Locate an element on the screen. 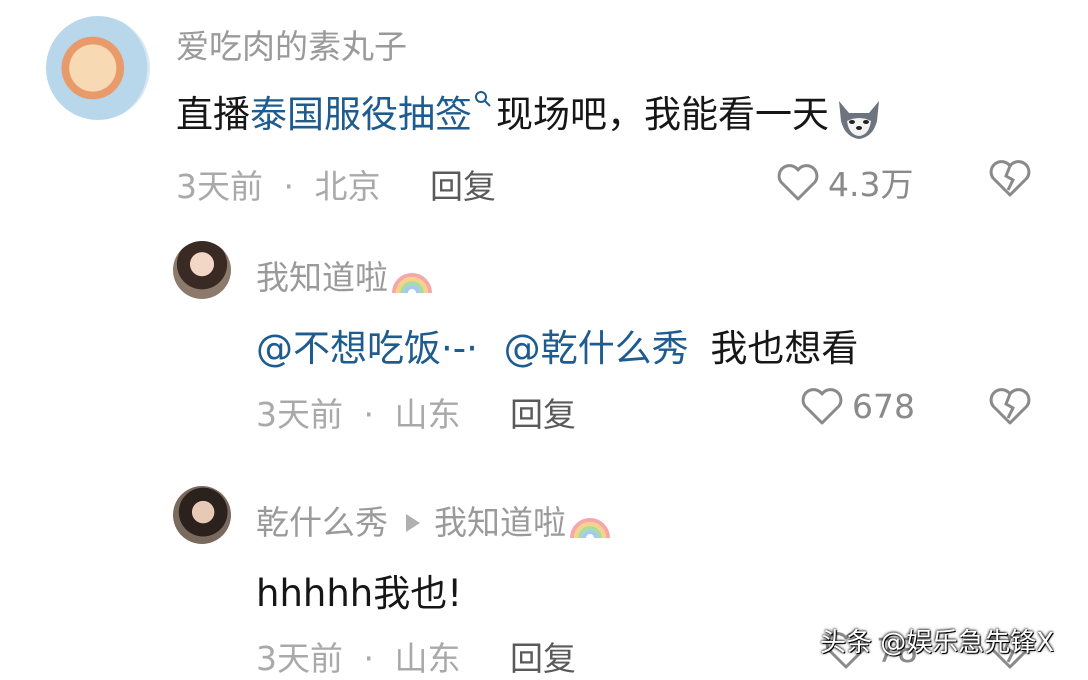 This screenshot has height=680, width=1088. like-count: 4.3万 is located at coordinates (871, 184).